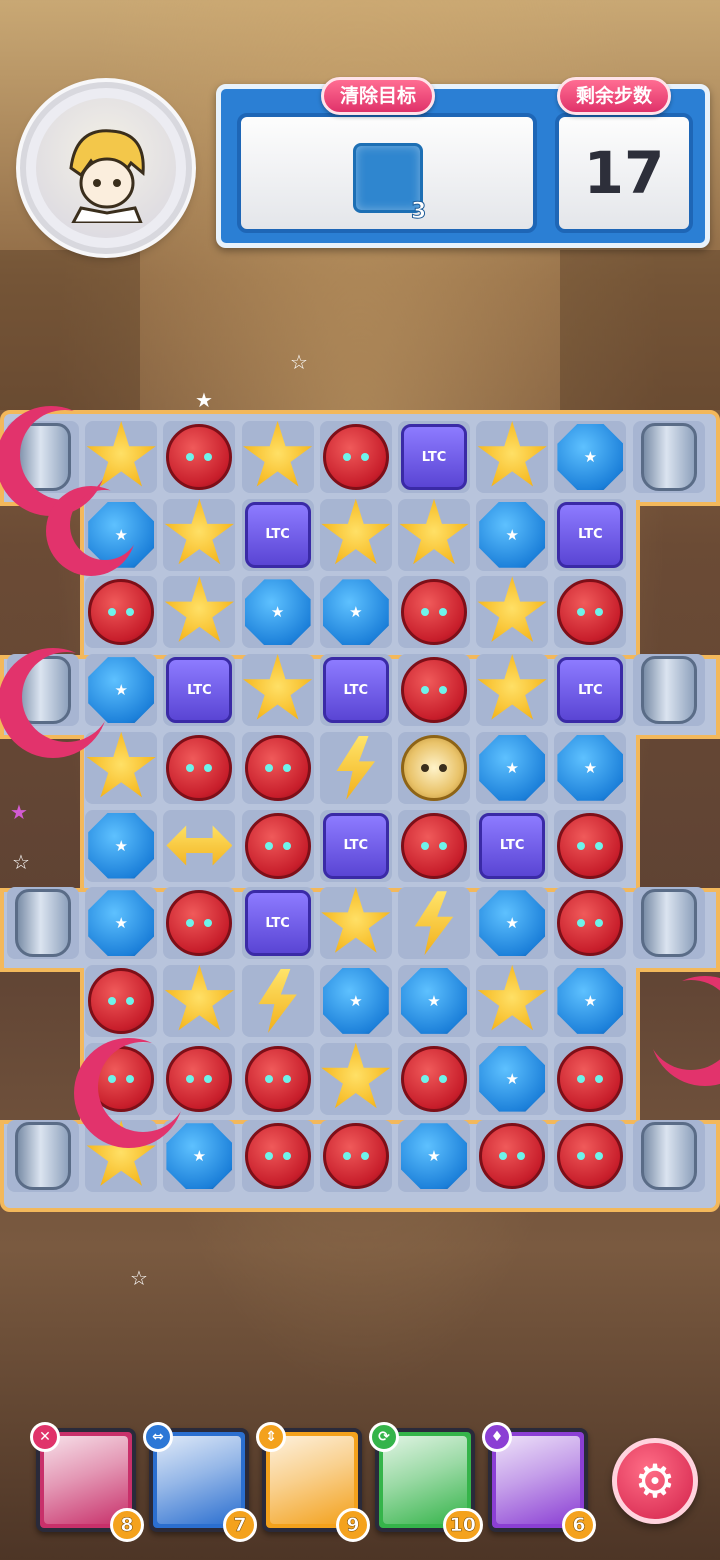 This screenshot has height=1560, width=720. What do you see at coordinates (21, 862) in the screenshot?
I see `sparkle-icon: ☆` at bounding box center [21, 862].